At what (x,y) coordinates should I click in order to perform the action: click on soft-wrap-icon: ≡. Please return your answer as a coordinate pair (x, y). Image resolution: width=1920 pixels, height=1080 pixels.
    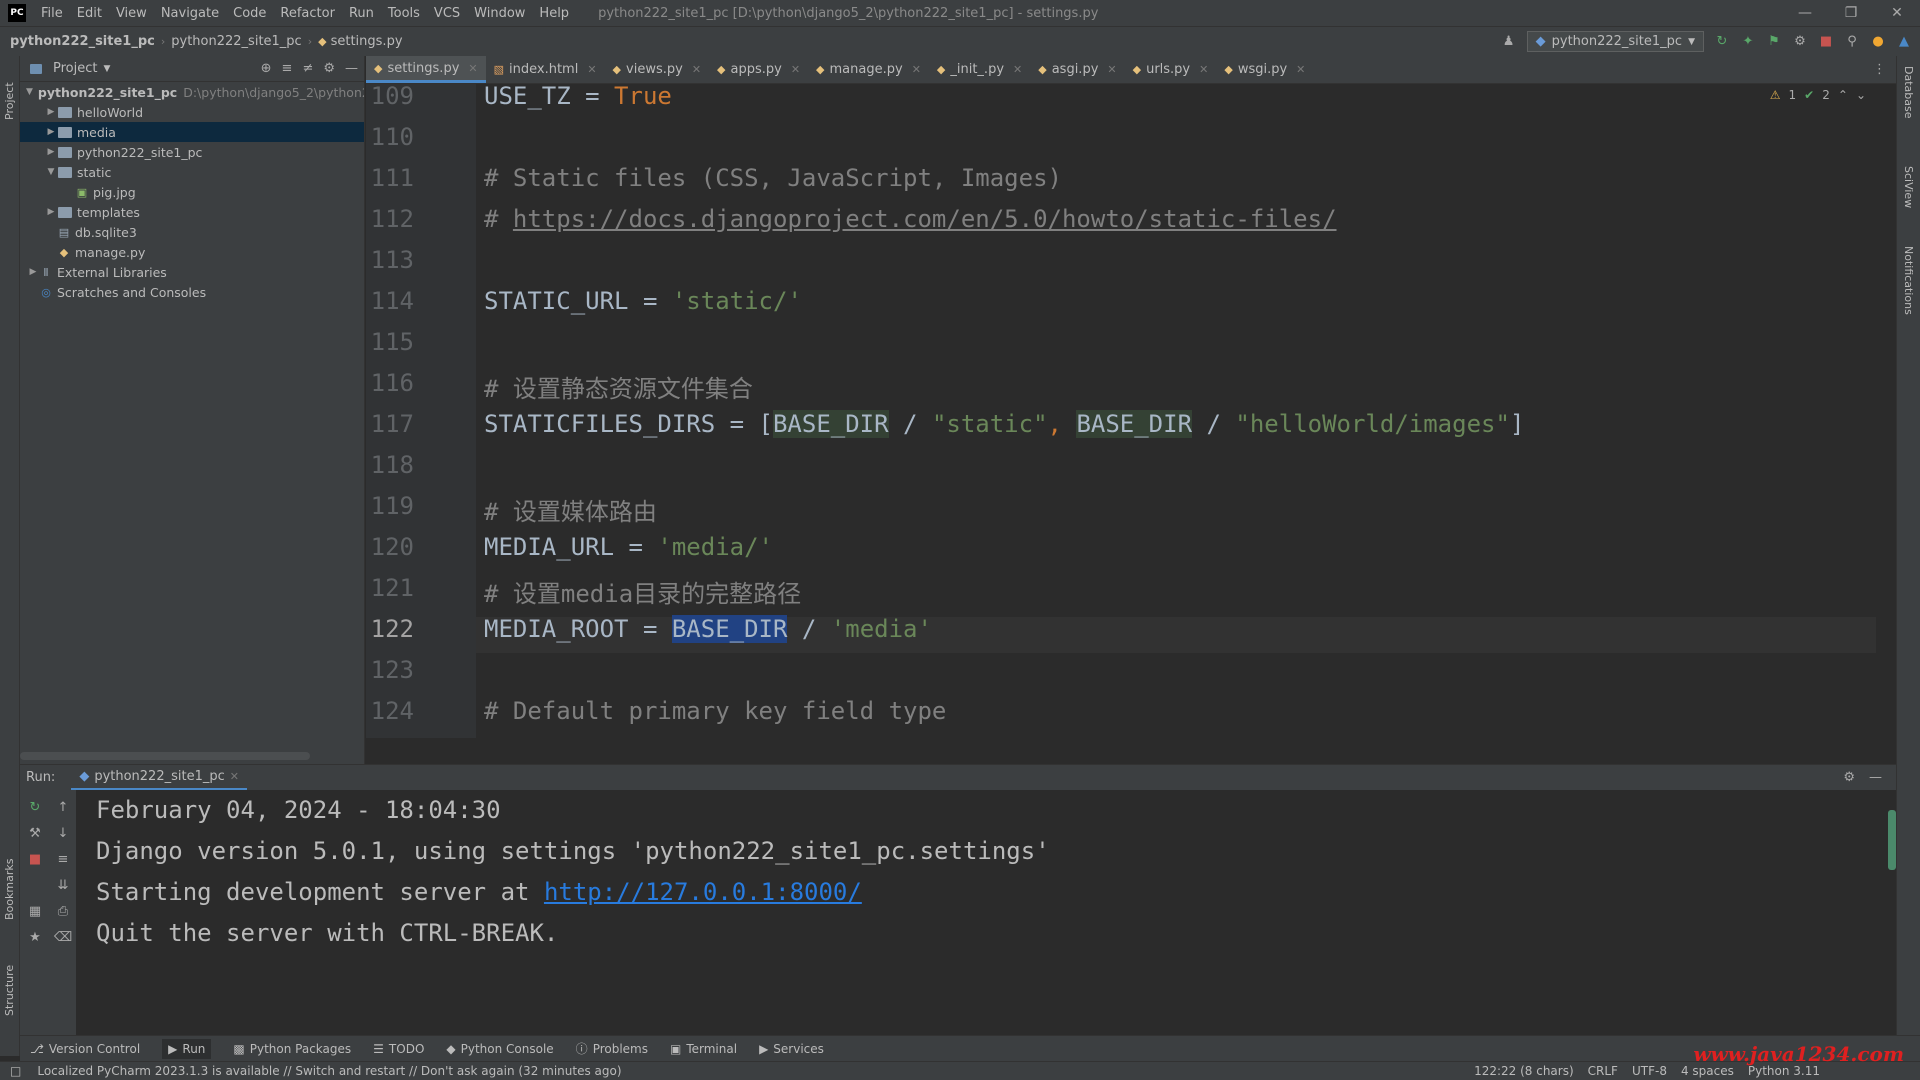
    Looking at the image, I should click on (63, 859).